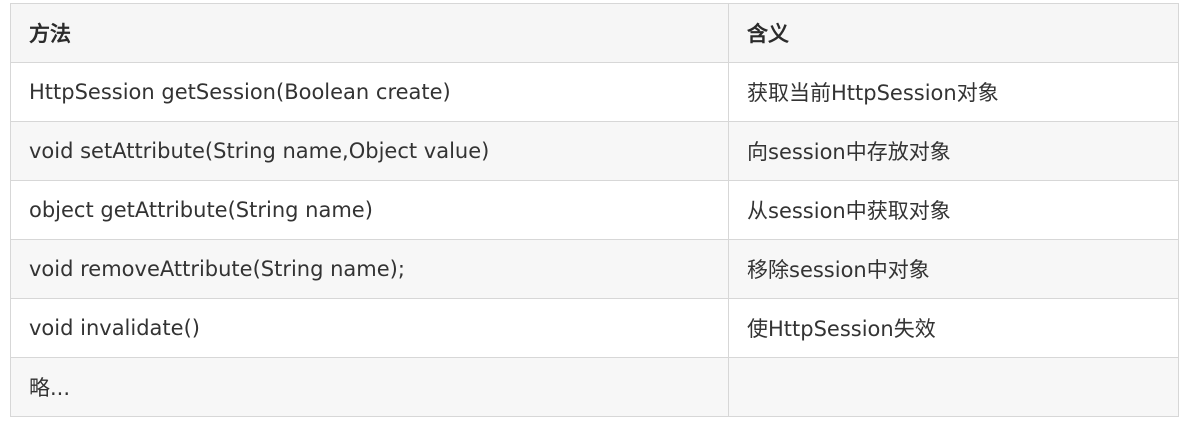 Image resolution: width=1200 pixels, height=428 pixels. Describe the element at coordinates (369, 92) in the screenshot. I see `method-cell: HttpSession getSession(Boolean create)` at that location.